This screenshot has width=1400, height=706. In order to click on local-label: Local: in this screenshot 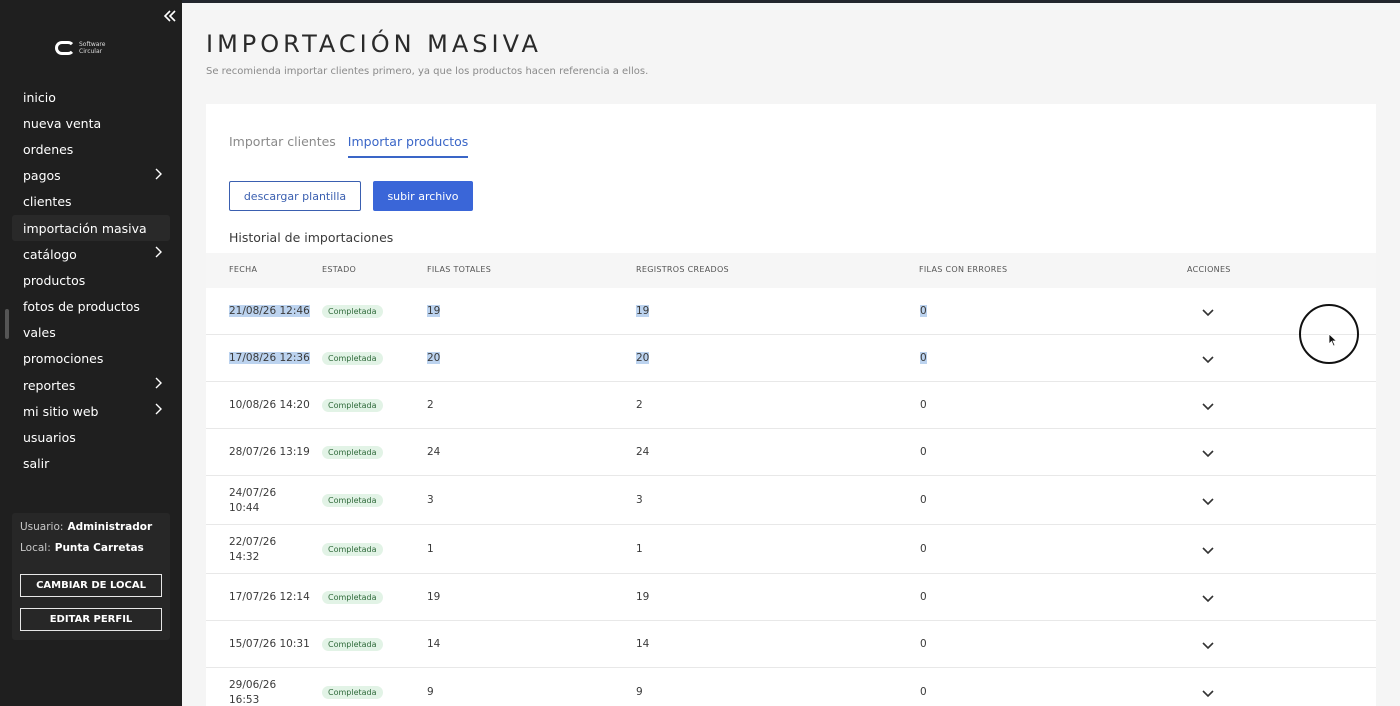, I will do `click(35, 548)`.